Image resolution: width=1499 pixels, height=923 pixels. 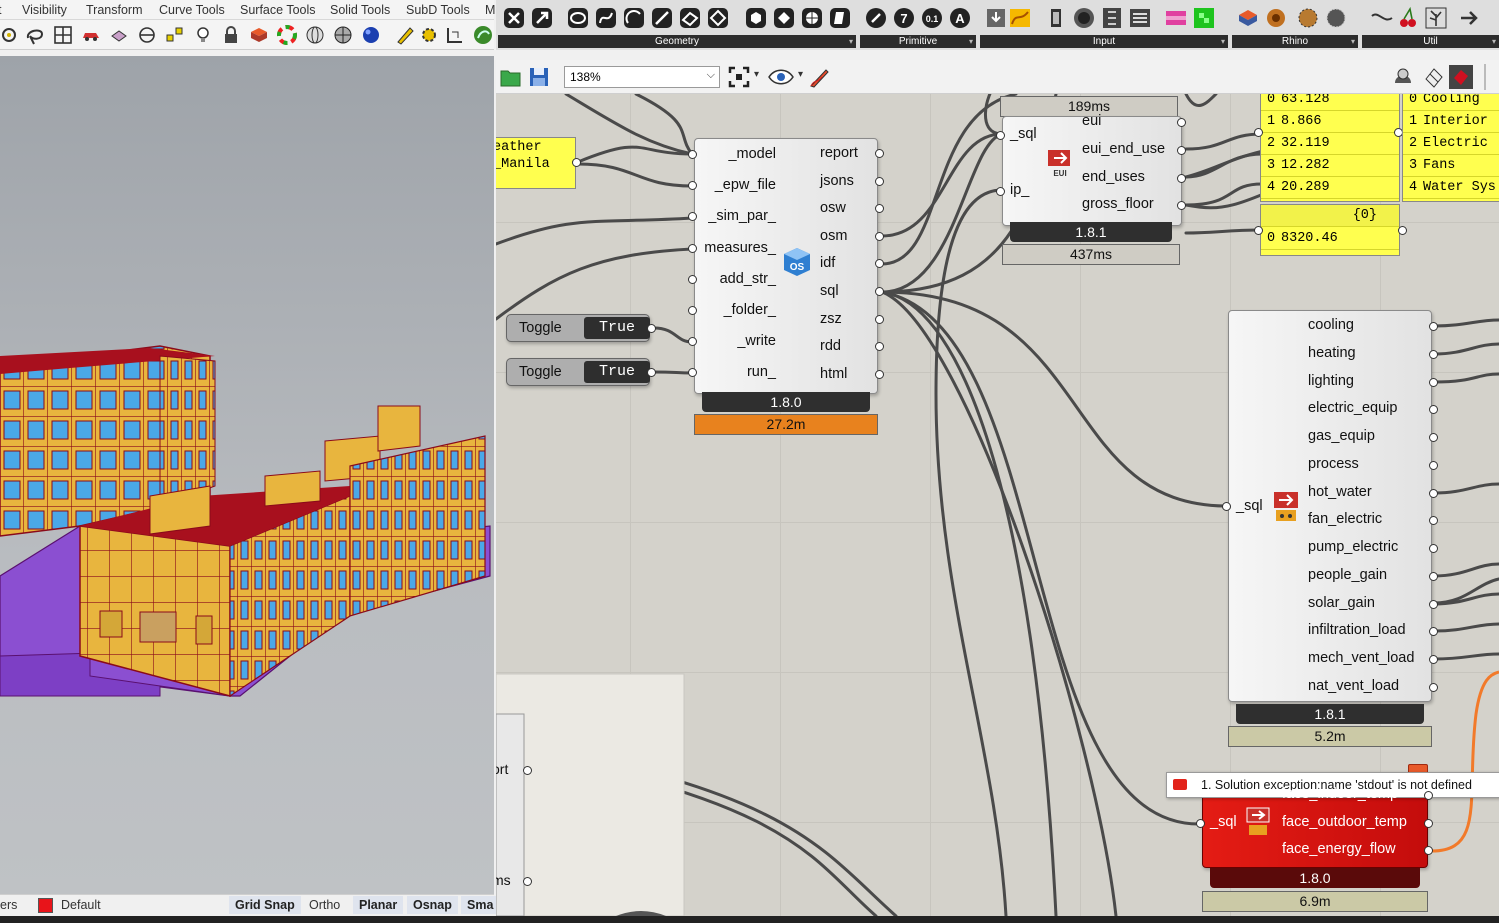 What do you see at coordinates (1336, 18) in the screenshot?
I see `rhino-sphere-icon` at bounding box center [1336, 18].